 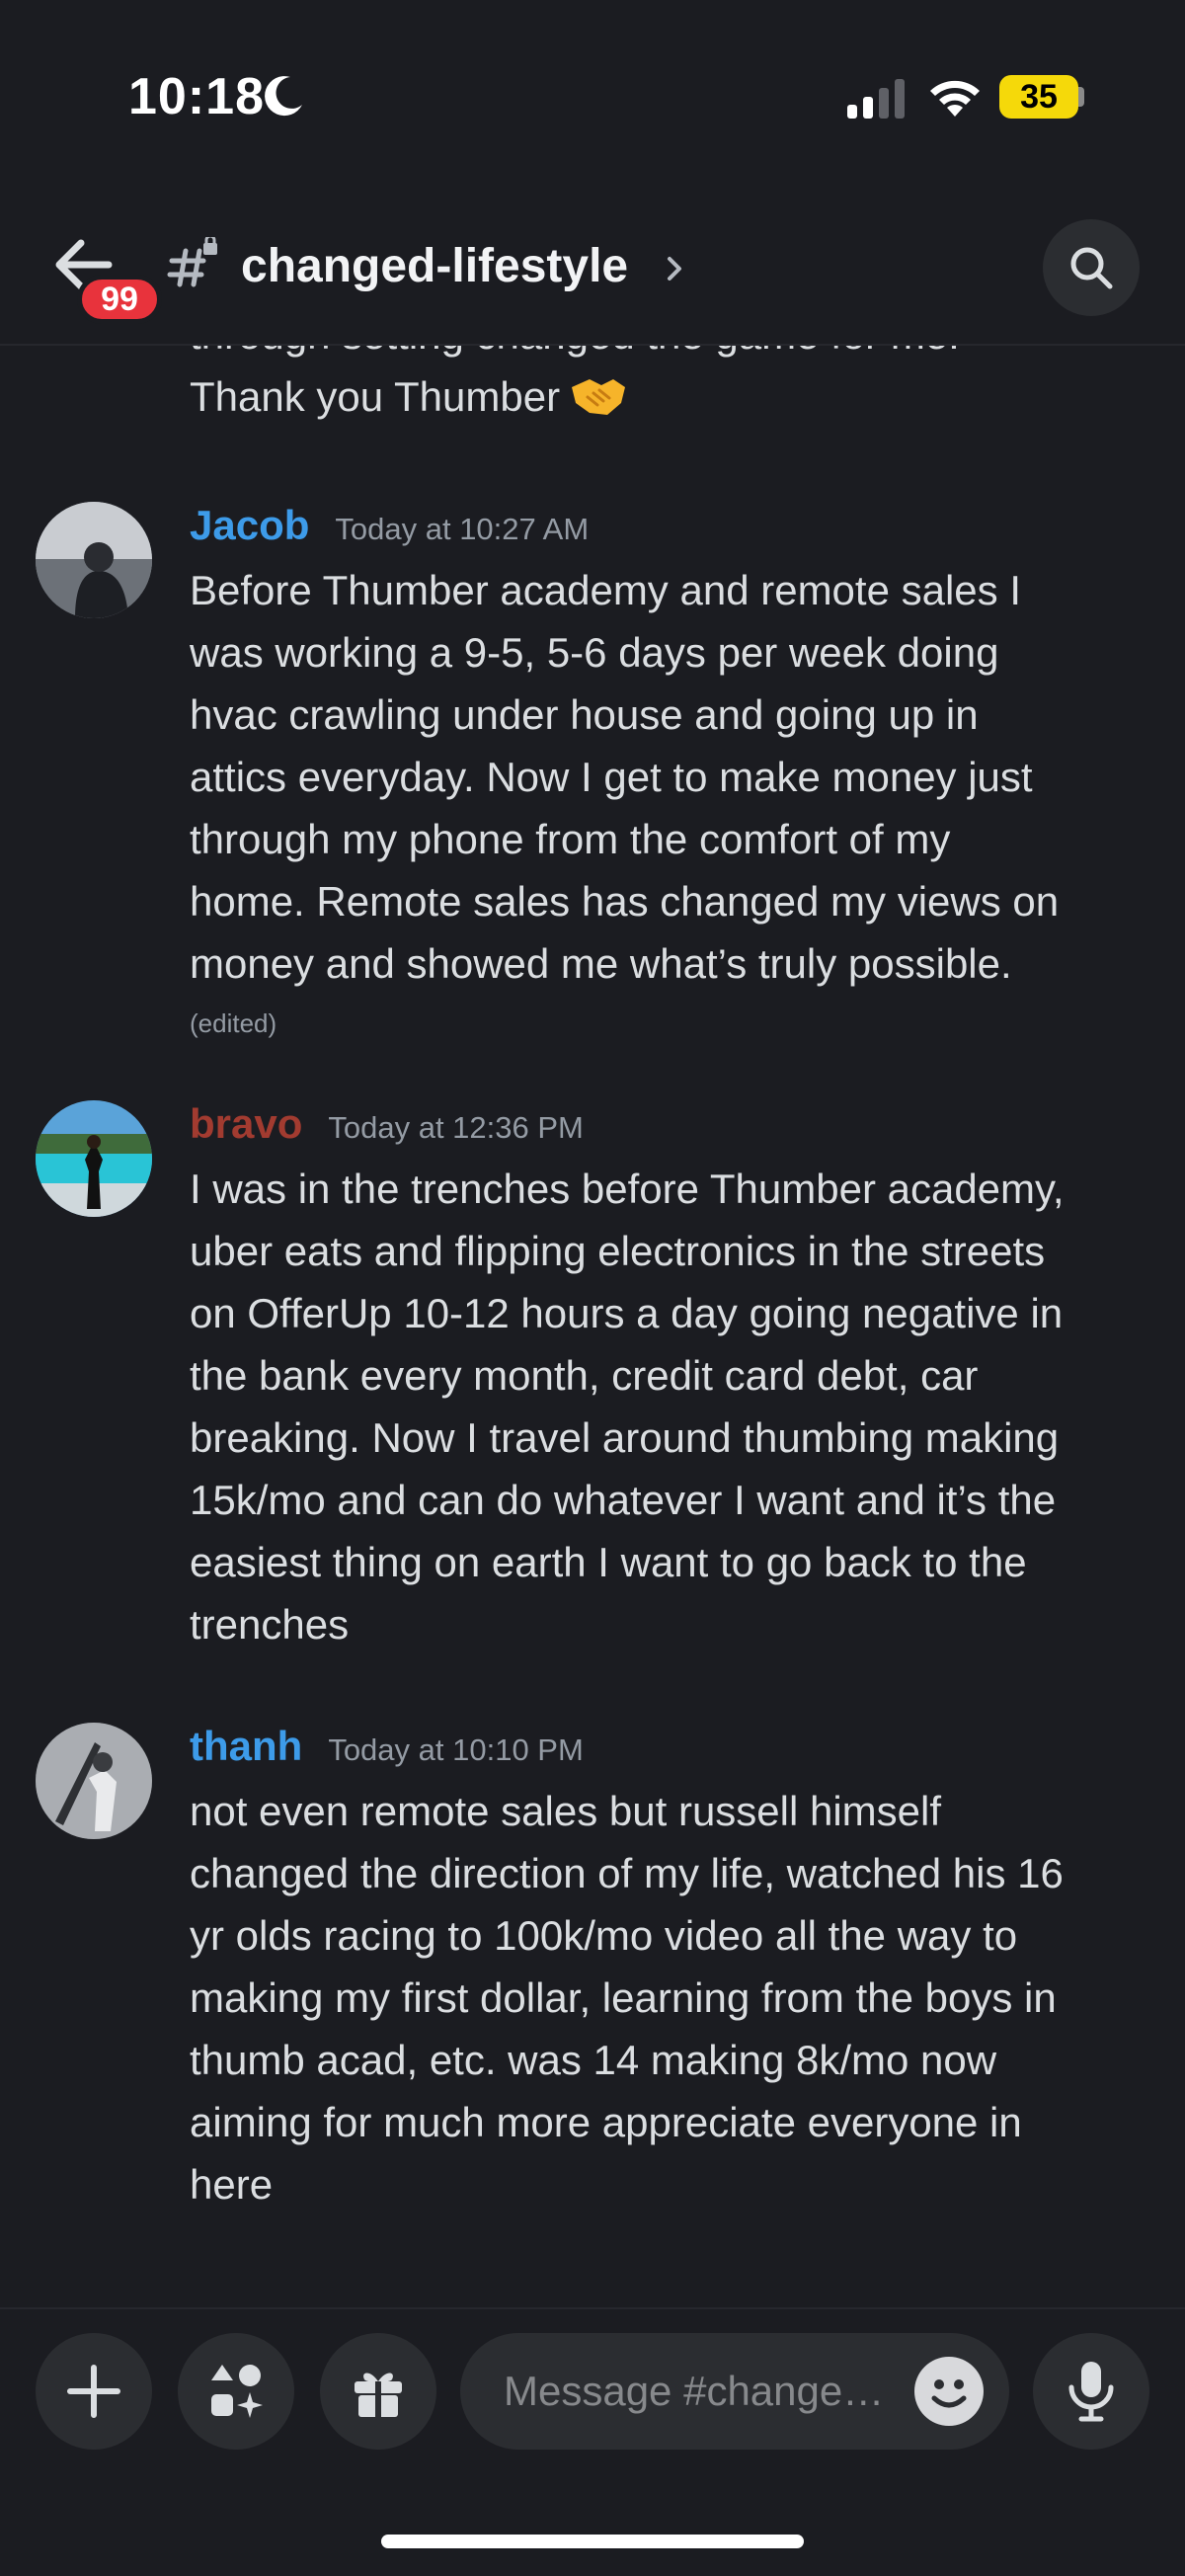 I want to click on microphone-icon, so click(x=1091, y=2392).